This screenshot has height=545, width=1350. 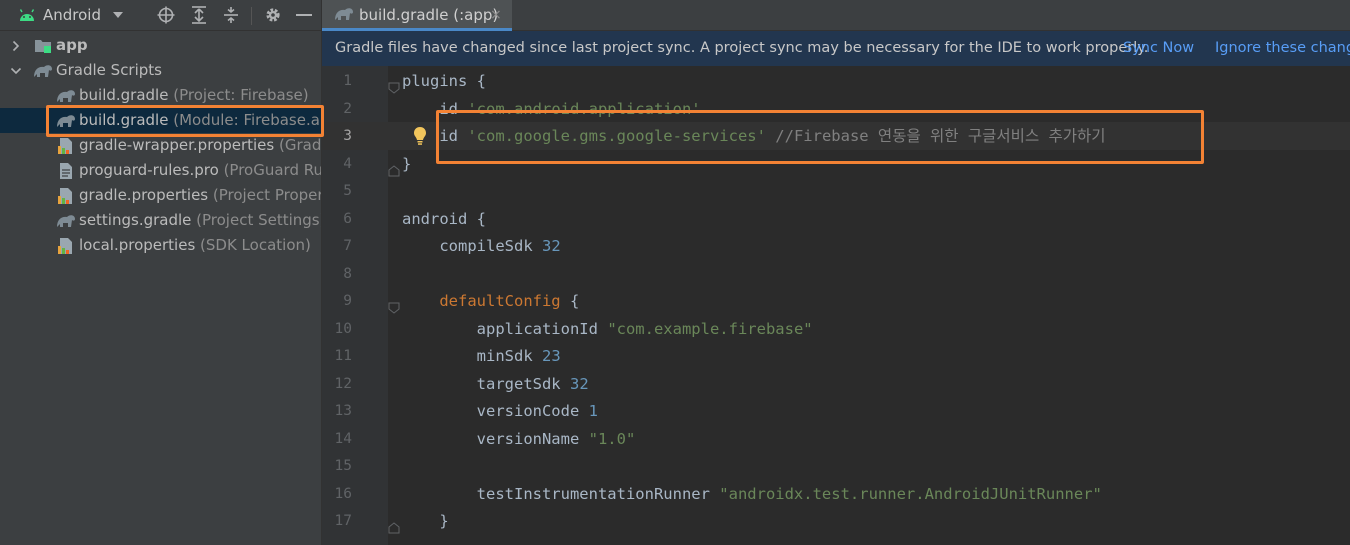 What do you see at coordinates (836, 81) in the screenshot?
I see `code-line: 1 plugins {` at bounding box center [836, 81].